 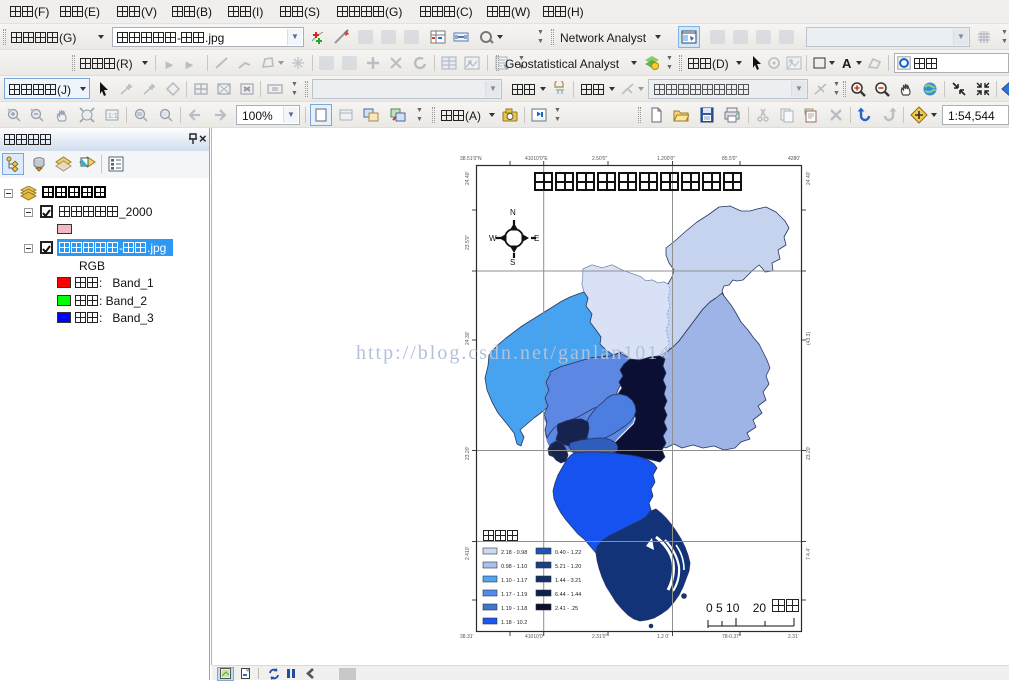 I want to click on svg-text: 38.31', so click(x=467, y=637).